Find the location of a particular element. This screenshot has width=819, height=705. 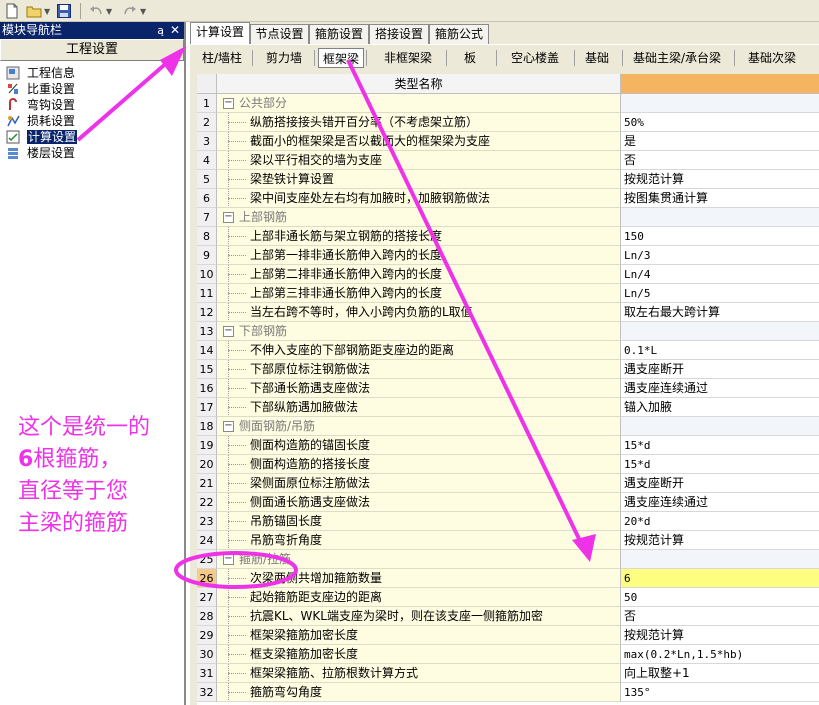

table-row: 10 上部第二排非通长筋伸入跨内的长度 Ln/4 is located at coordinates (508, 274).